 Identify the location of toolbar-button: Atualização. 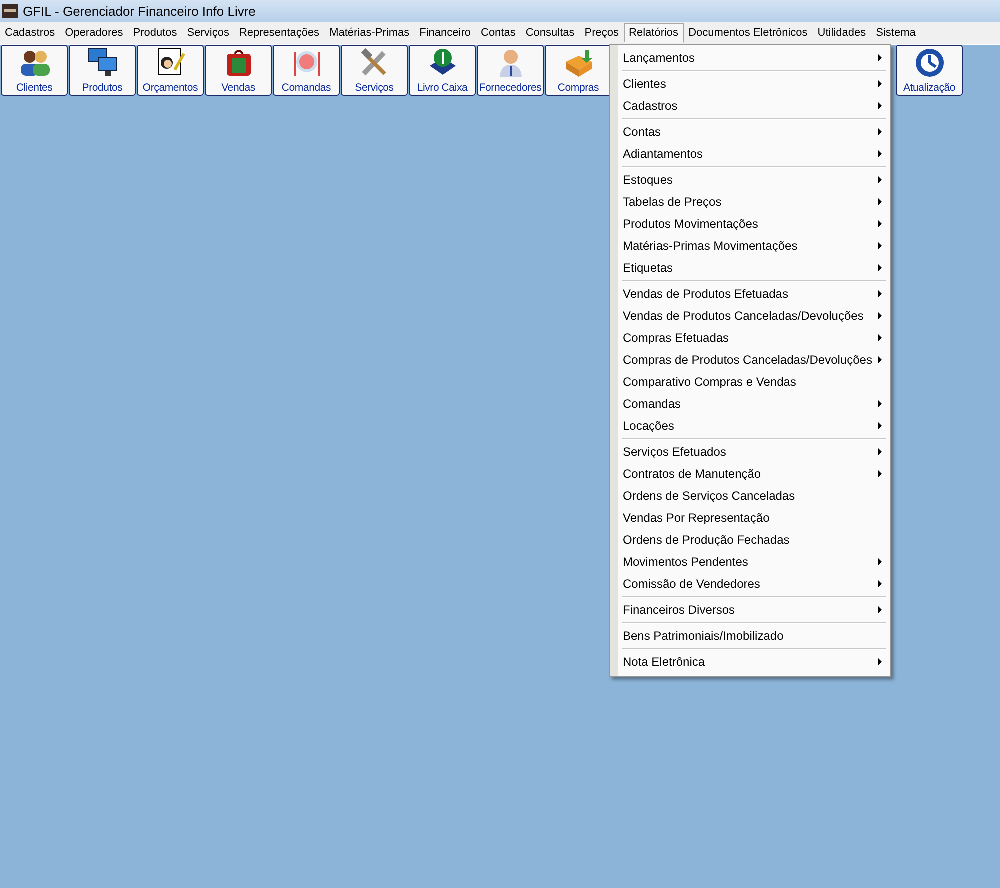
(929, 70).